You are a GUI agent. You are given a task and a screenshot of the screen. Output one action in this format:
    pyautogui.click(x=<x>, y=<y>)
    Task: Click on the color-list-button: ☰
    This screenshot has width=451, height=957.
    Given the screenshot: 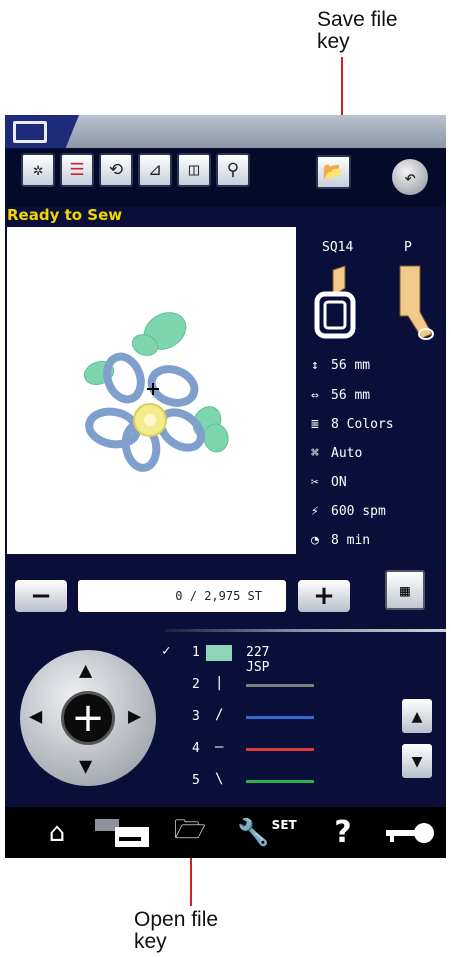 What is the action you would take?
    pyautogui.click(x=77, y=170)
    